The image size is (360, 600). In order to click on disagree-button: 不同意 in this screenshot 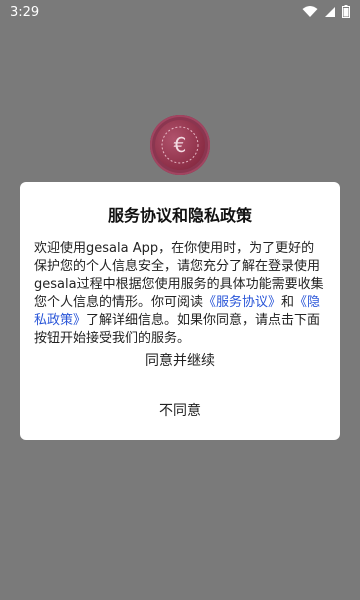, I will do `click(180, 410)`.